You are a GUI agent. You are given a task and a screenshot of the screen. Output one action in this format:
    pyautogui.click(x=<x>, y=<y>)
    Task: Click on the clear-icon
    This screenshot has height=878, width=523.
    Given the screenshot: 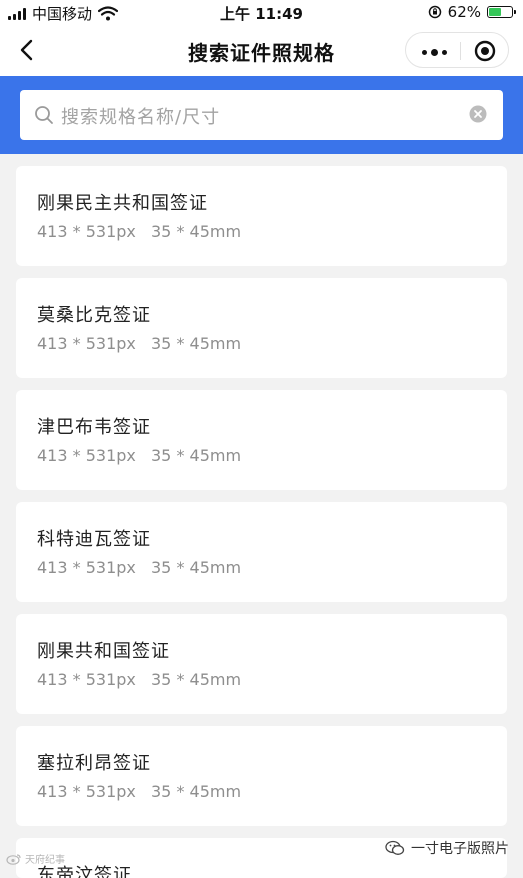 What is the action you would take?
    pyautogui.click(x=478, y=114)
    